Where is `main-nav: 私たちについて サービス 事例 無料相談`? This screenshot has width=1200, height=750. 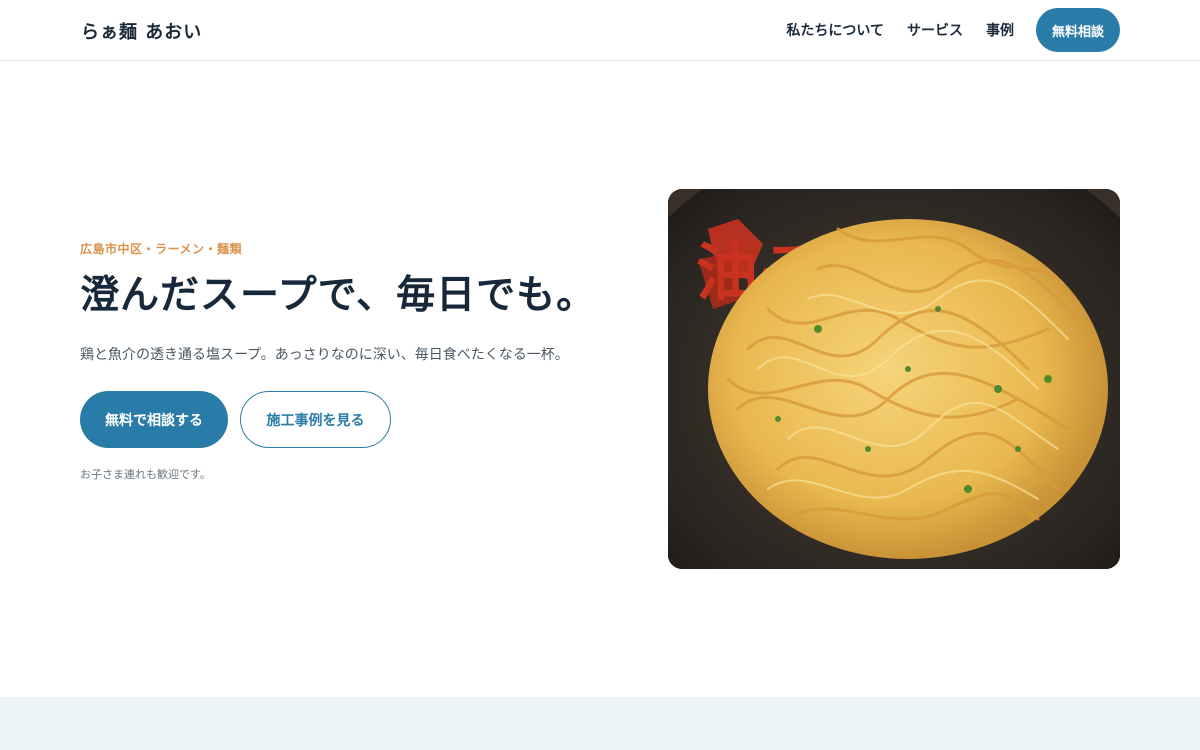 main-nav: 私たちについて サービス 事例 無料相談 is located at coordinates (953, 30).